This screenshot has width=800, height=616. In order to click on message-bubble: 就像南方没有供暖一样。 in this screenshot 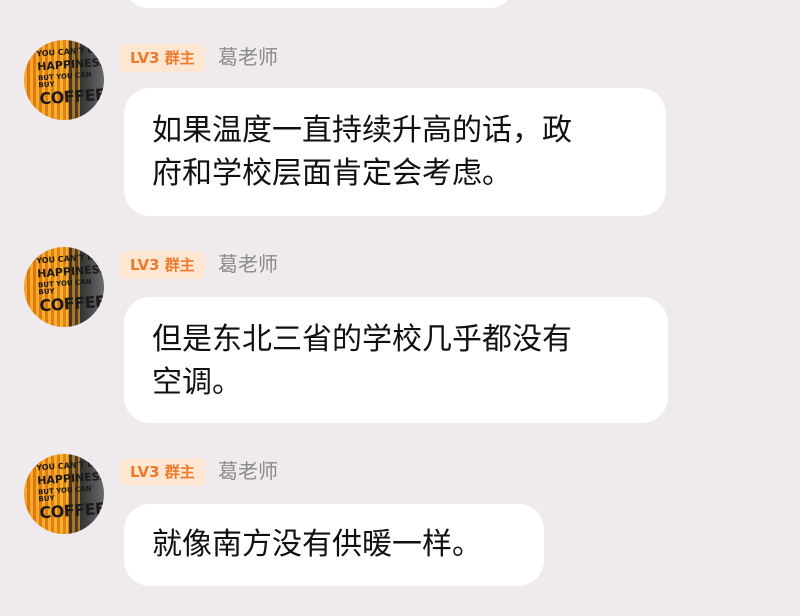, I will do `click(334, 545)`.